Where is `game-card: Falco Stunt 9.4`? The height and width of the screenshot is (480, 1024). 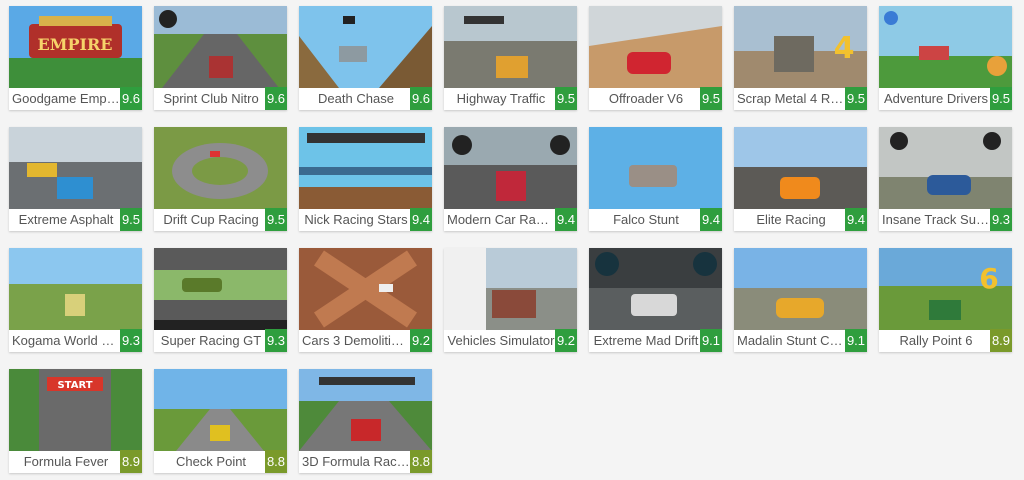
game-card: Falco Stunt 9.4 is located at coordinates (655, 179).